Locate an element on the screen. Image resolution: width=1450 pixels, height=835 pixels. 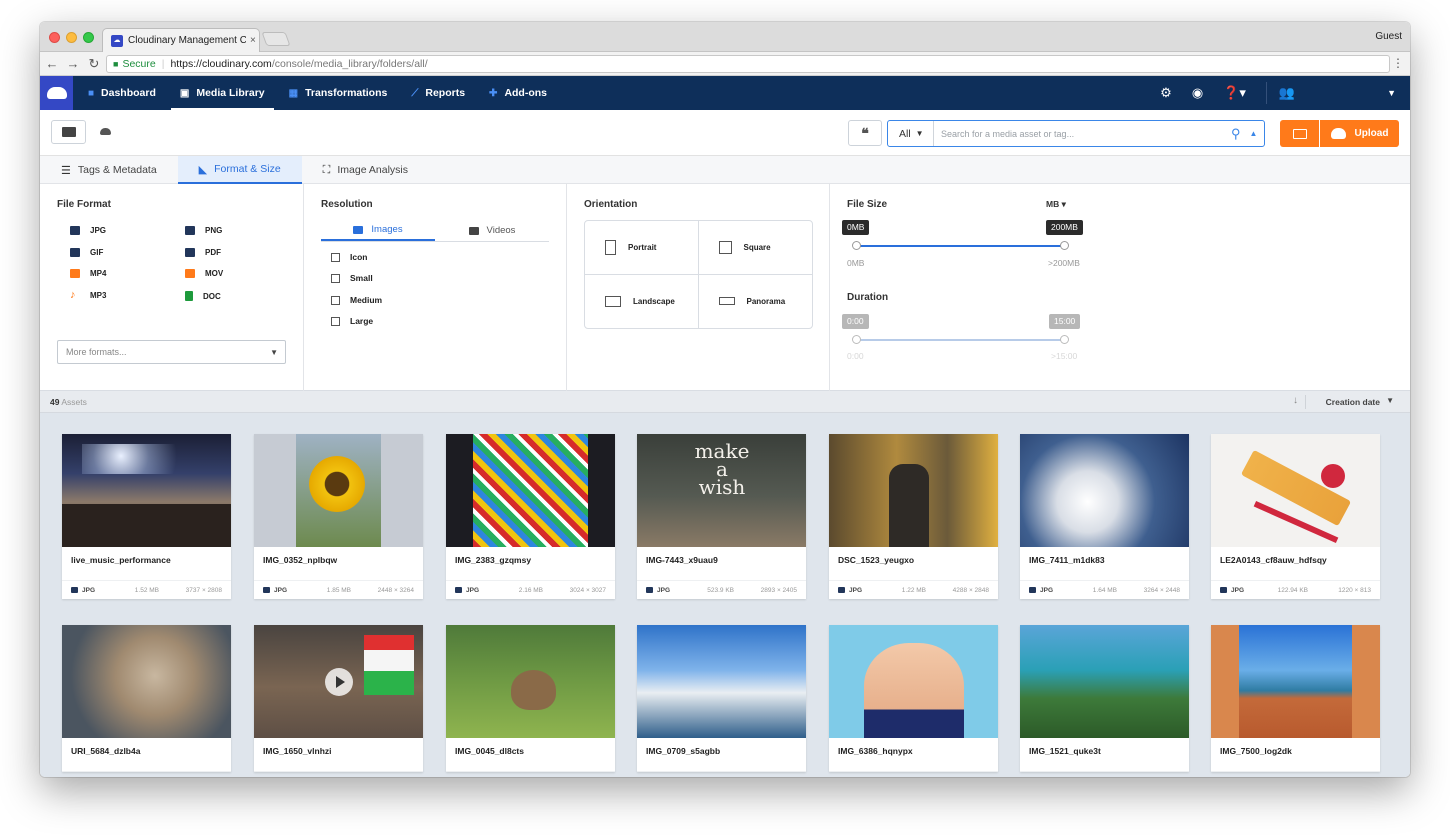
tab-format-size: ◣ Format & Size is located at coordinates (239, 170).